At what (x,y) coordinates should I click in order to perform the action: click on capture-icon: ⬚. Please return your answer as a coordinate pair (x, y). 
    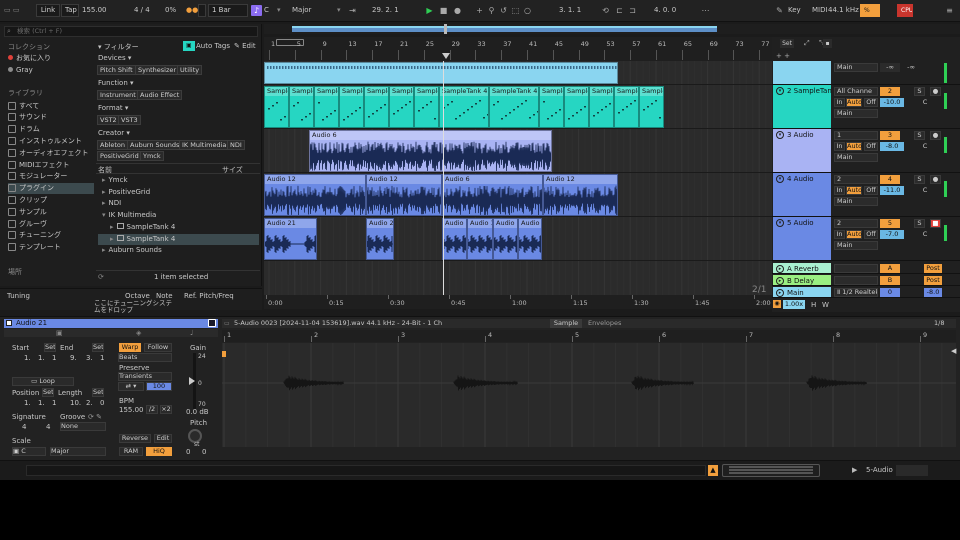
    Looking at the image, I should click on (515, 10).